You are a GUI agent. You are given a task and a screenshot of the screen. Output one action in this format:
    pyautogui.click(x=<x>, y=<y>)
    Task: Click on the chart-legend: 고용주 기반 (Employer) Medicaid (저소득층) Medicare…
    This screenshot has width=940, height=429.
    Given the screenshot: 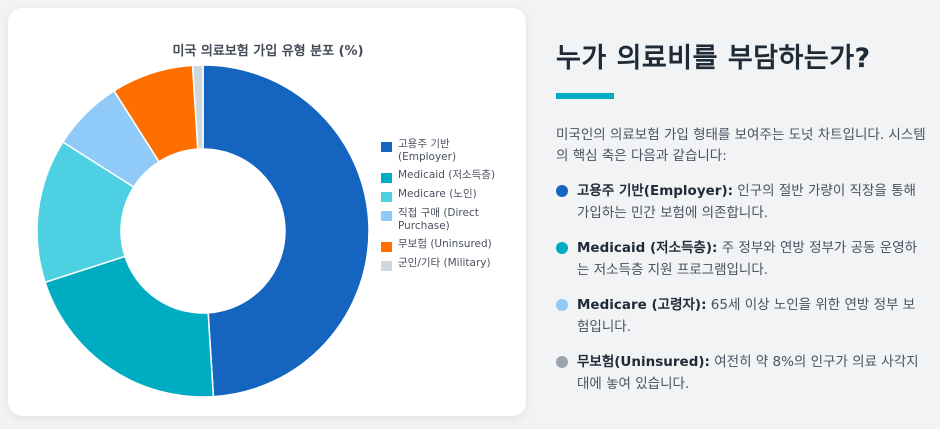 What is the action you would take?
    pyautogui.click(x=451, y=207)
    